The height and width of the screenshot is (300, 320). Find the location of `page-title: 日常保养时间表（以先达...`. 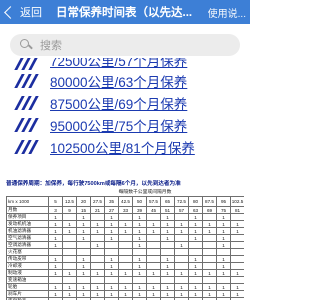

page-title: 日常保养时间表（以先达... is located at coordinates (124, 13).